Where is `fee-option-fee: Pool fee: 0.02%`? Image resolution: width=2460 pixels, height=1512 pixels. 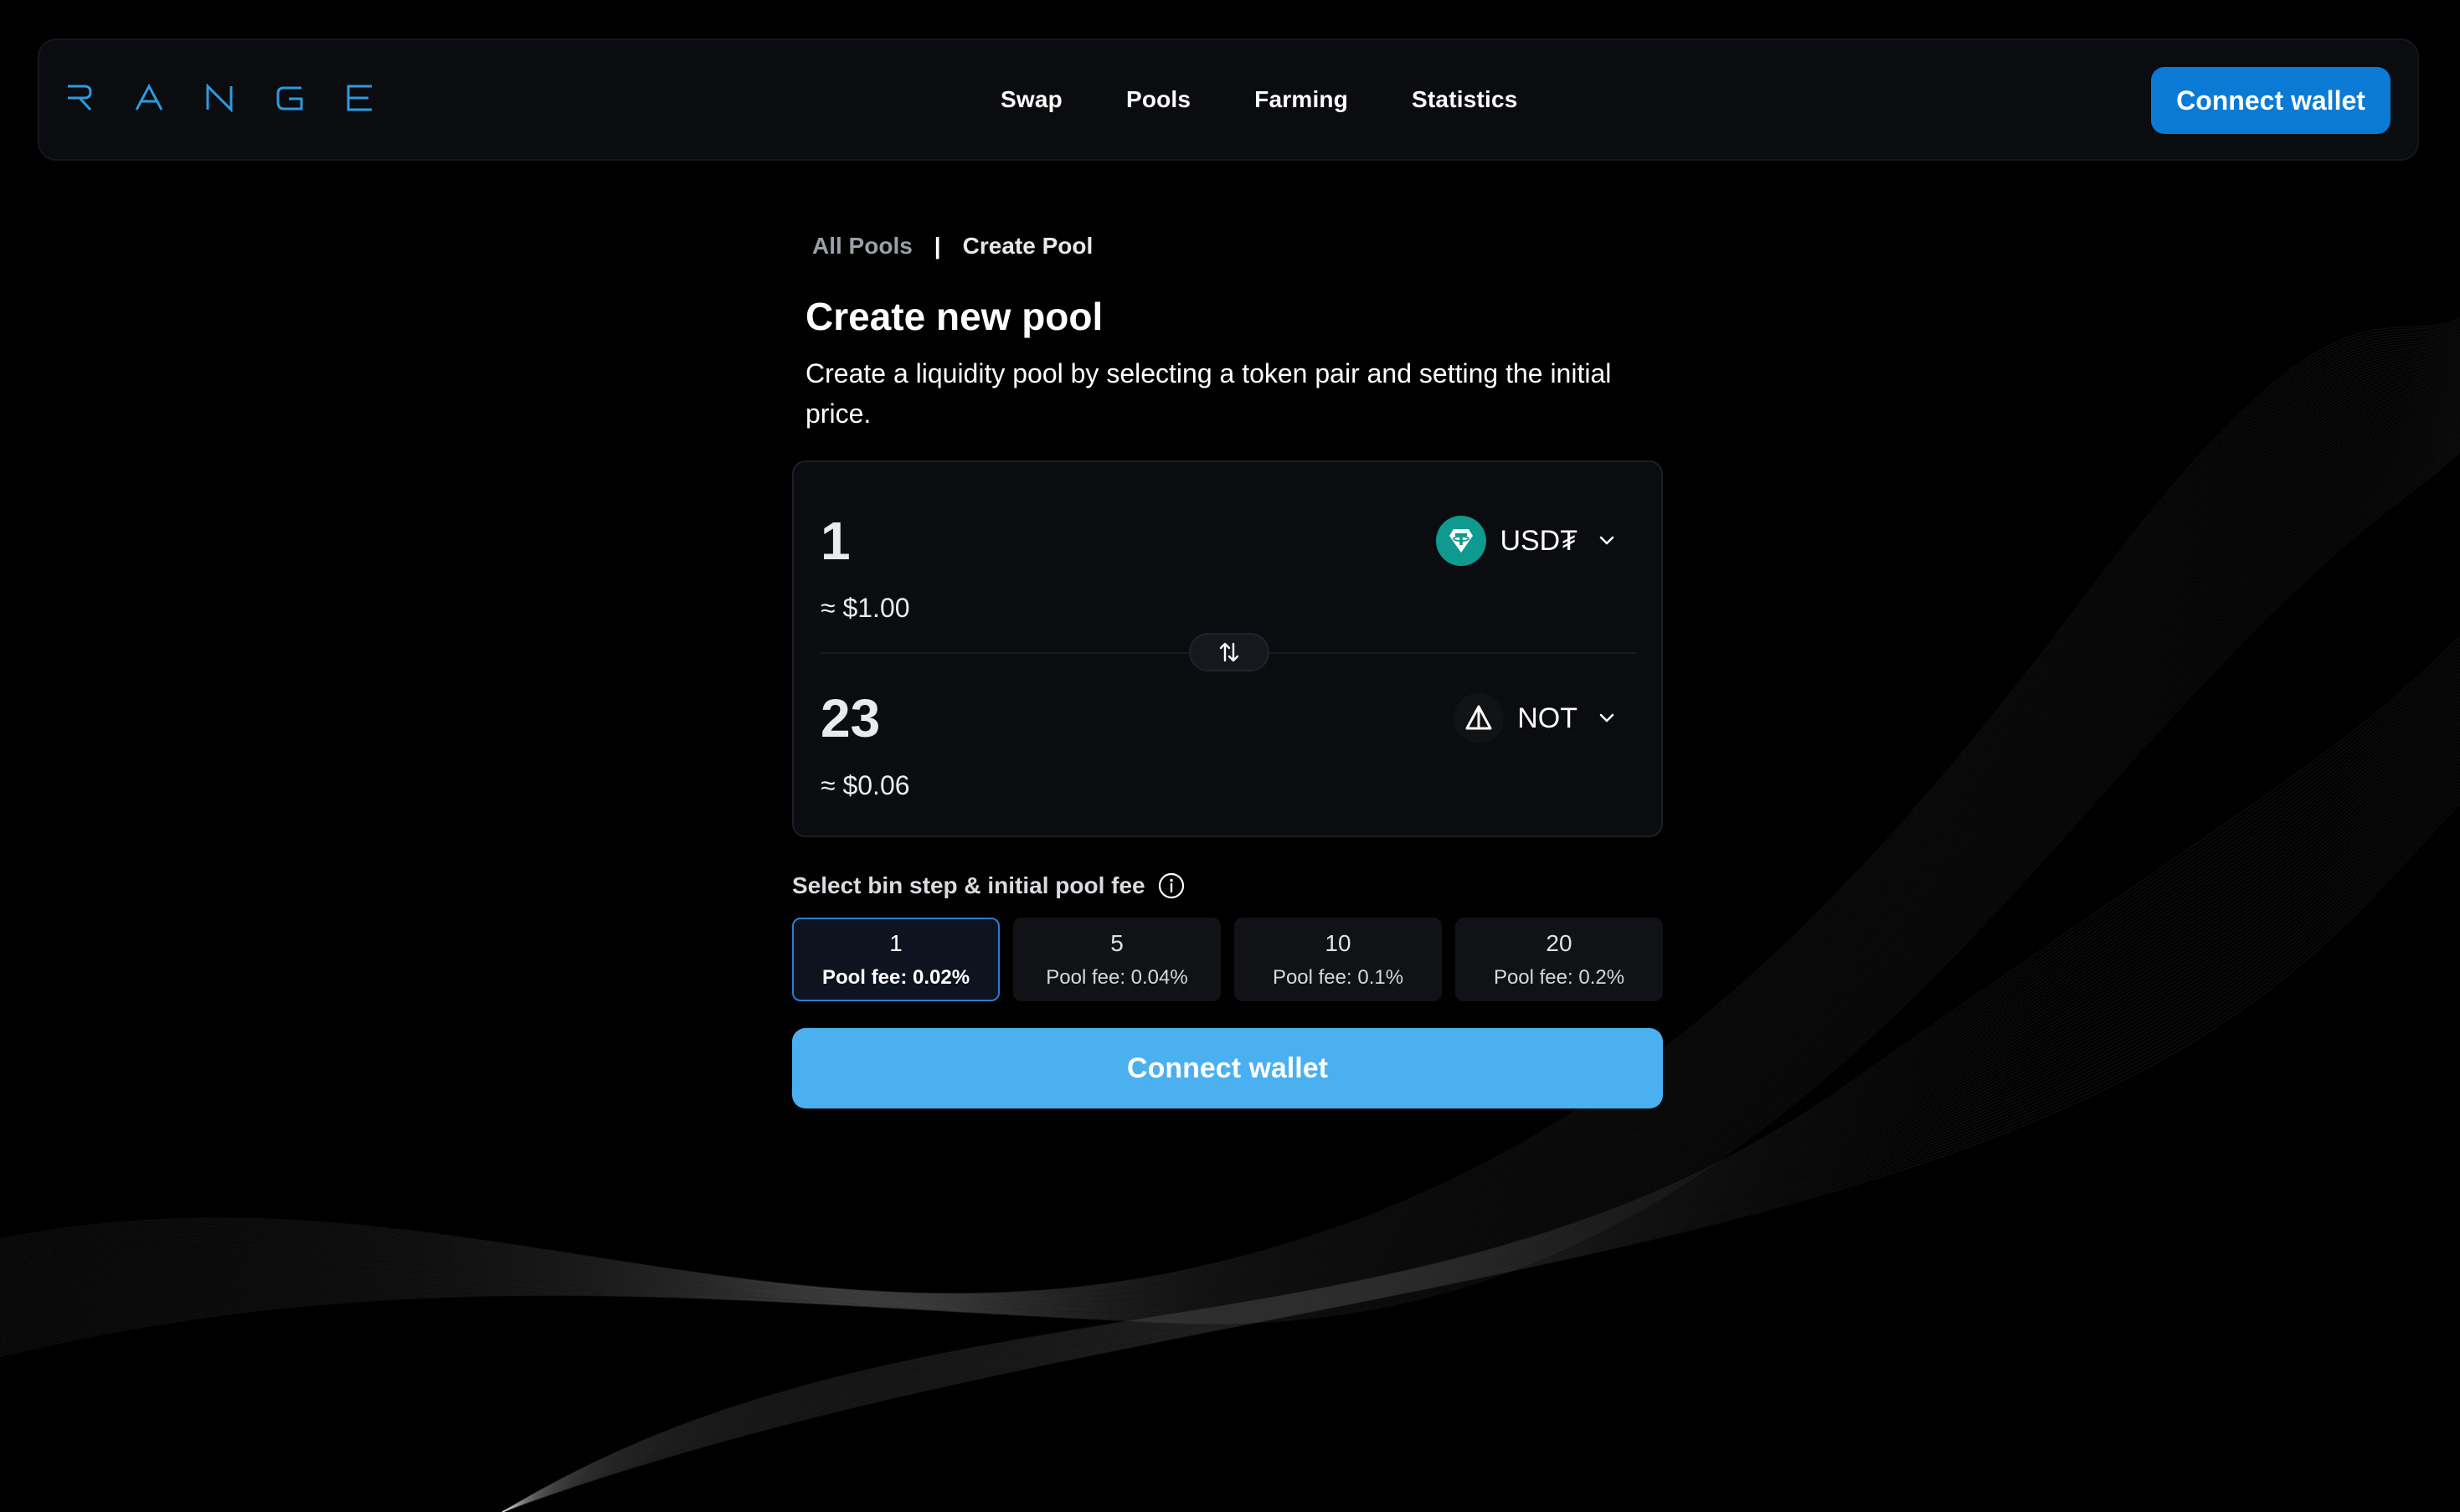
fee-option-fee: Pool fee: 0.02% is located at coordinates (895, 977).